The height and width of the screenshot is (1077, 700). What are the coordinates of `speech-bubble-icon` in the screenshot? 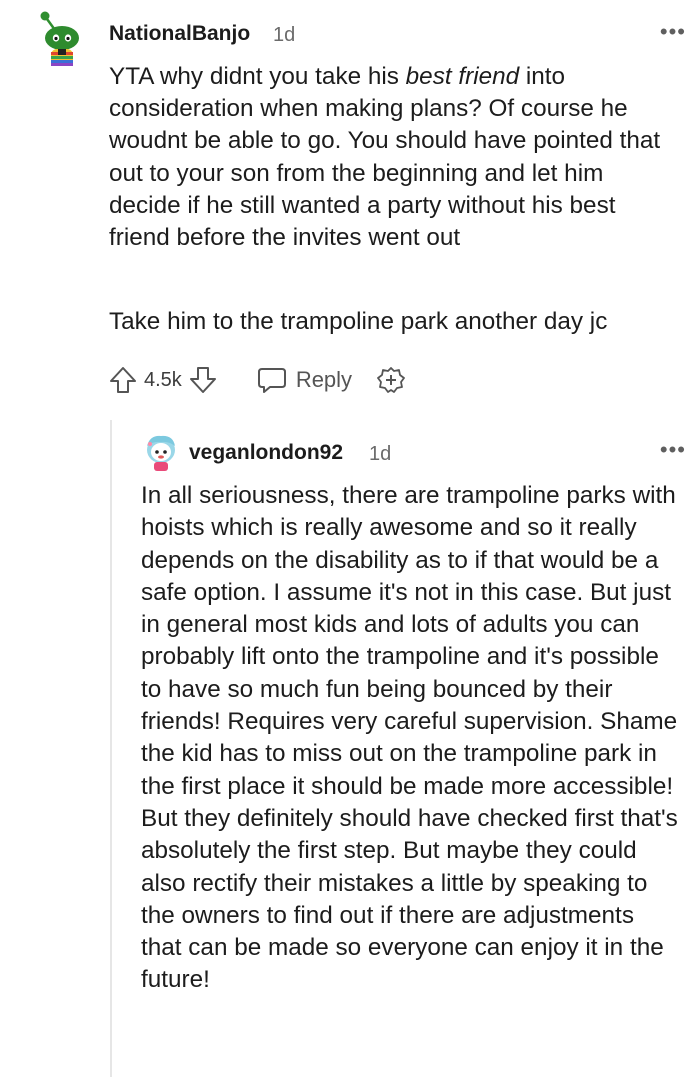 It's located at (271, 380).